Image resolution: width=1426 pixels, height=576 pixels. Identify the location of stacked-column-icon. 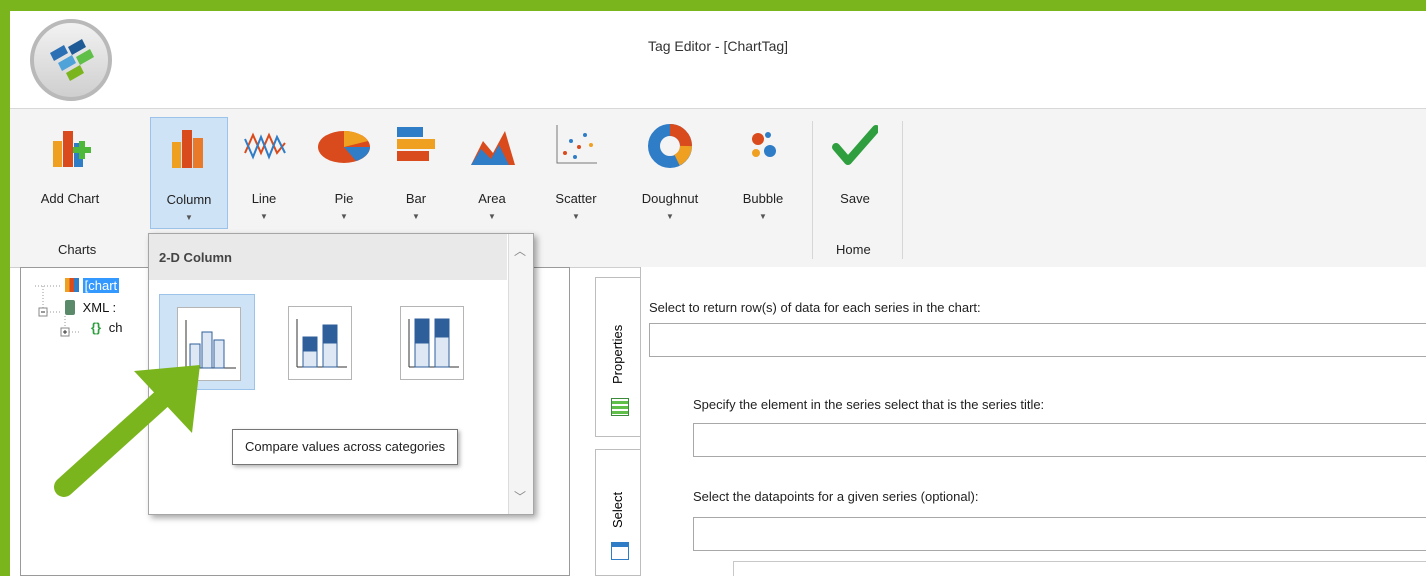
(320, 343).